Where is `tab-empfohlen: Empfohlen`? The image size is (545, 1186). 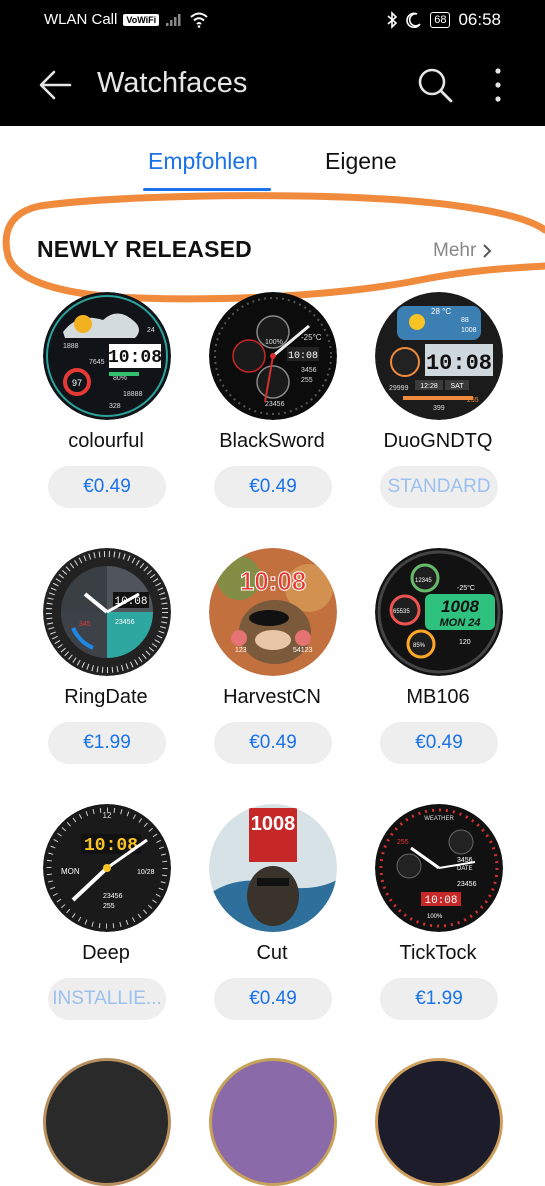
tab-empfohlen: Empfohlen is located at coordinates (203, 161).